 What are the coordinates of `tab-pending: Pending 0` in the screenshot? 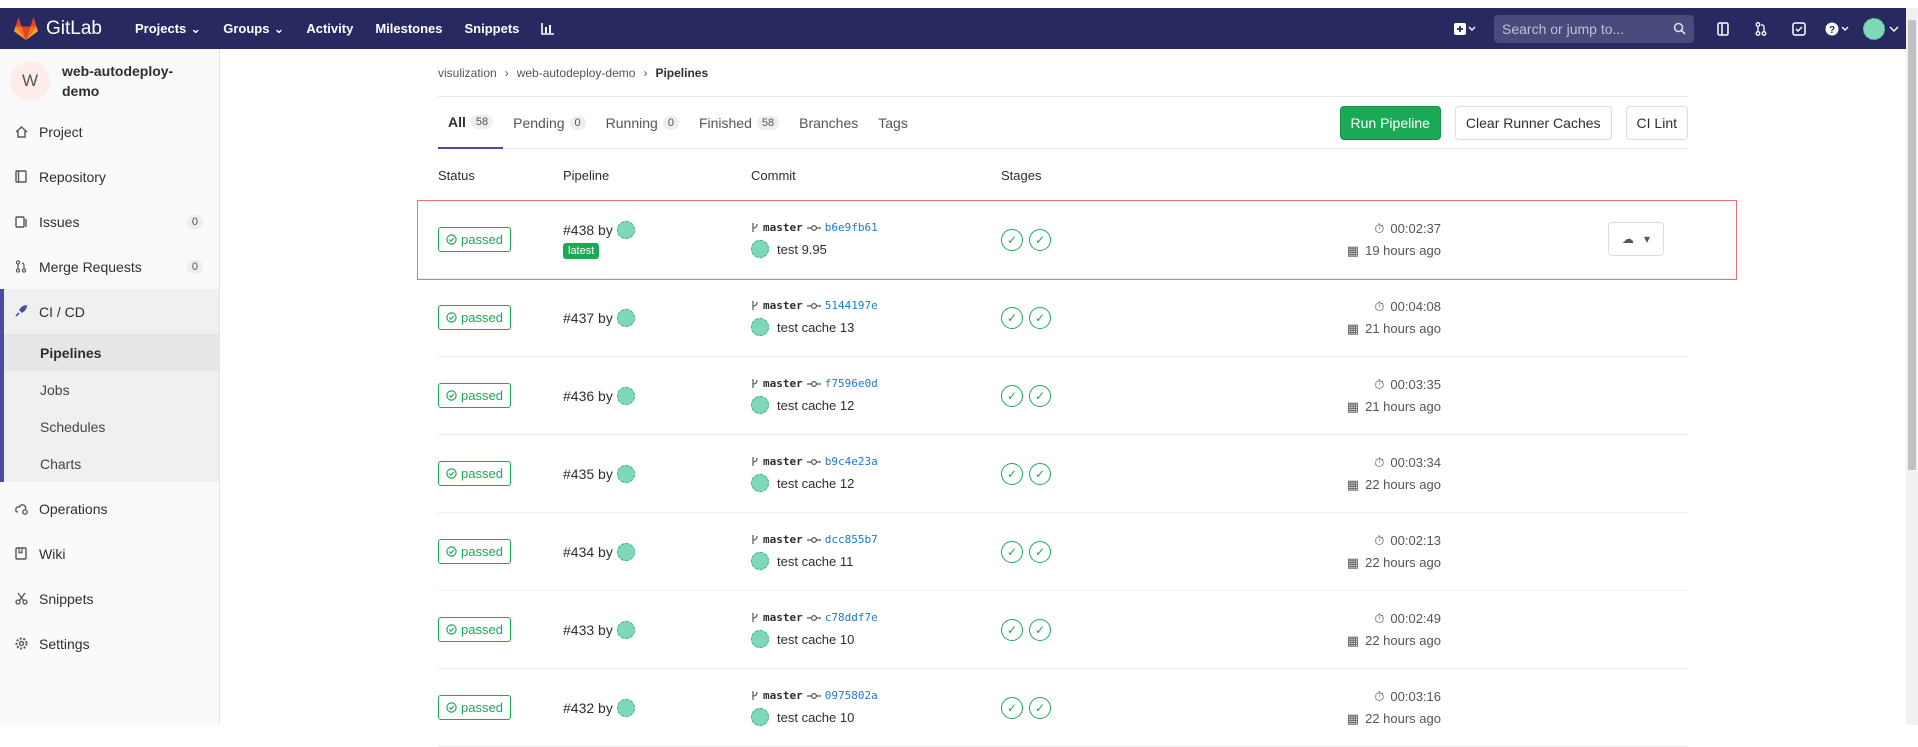 It's located at (549, 123).